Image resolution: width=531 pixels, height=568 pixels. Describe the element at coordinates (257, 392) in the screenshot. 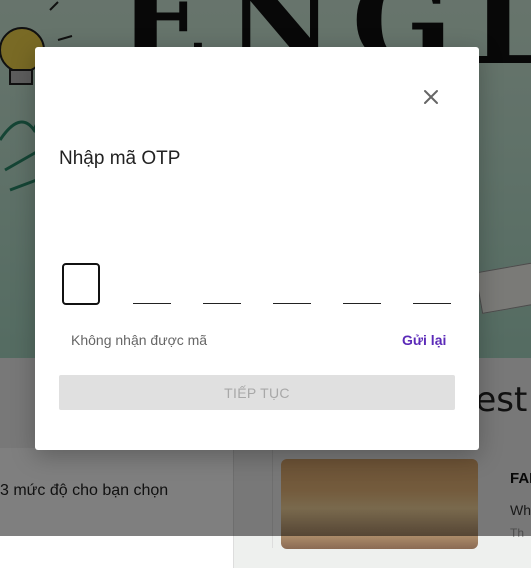

I see `continue-button: TIẾP TỤC` at that location.